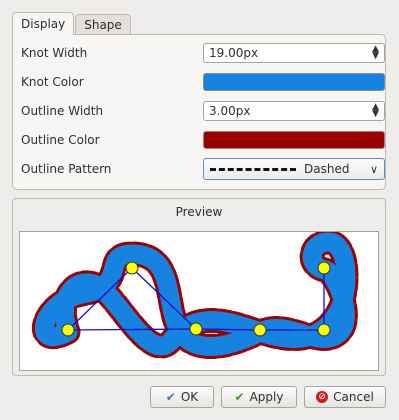 Image resolution: width=399 pixels, height=420 pixels. What do you see at coordinates (239, 397) in the screenshot?
I see `apply-check-icon: ✔` at bounding box center [239, 397].